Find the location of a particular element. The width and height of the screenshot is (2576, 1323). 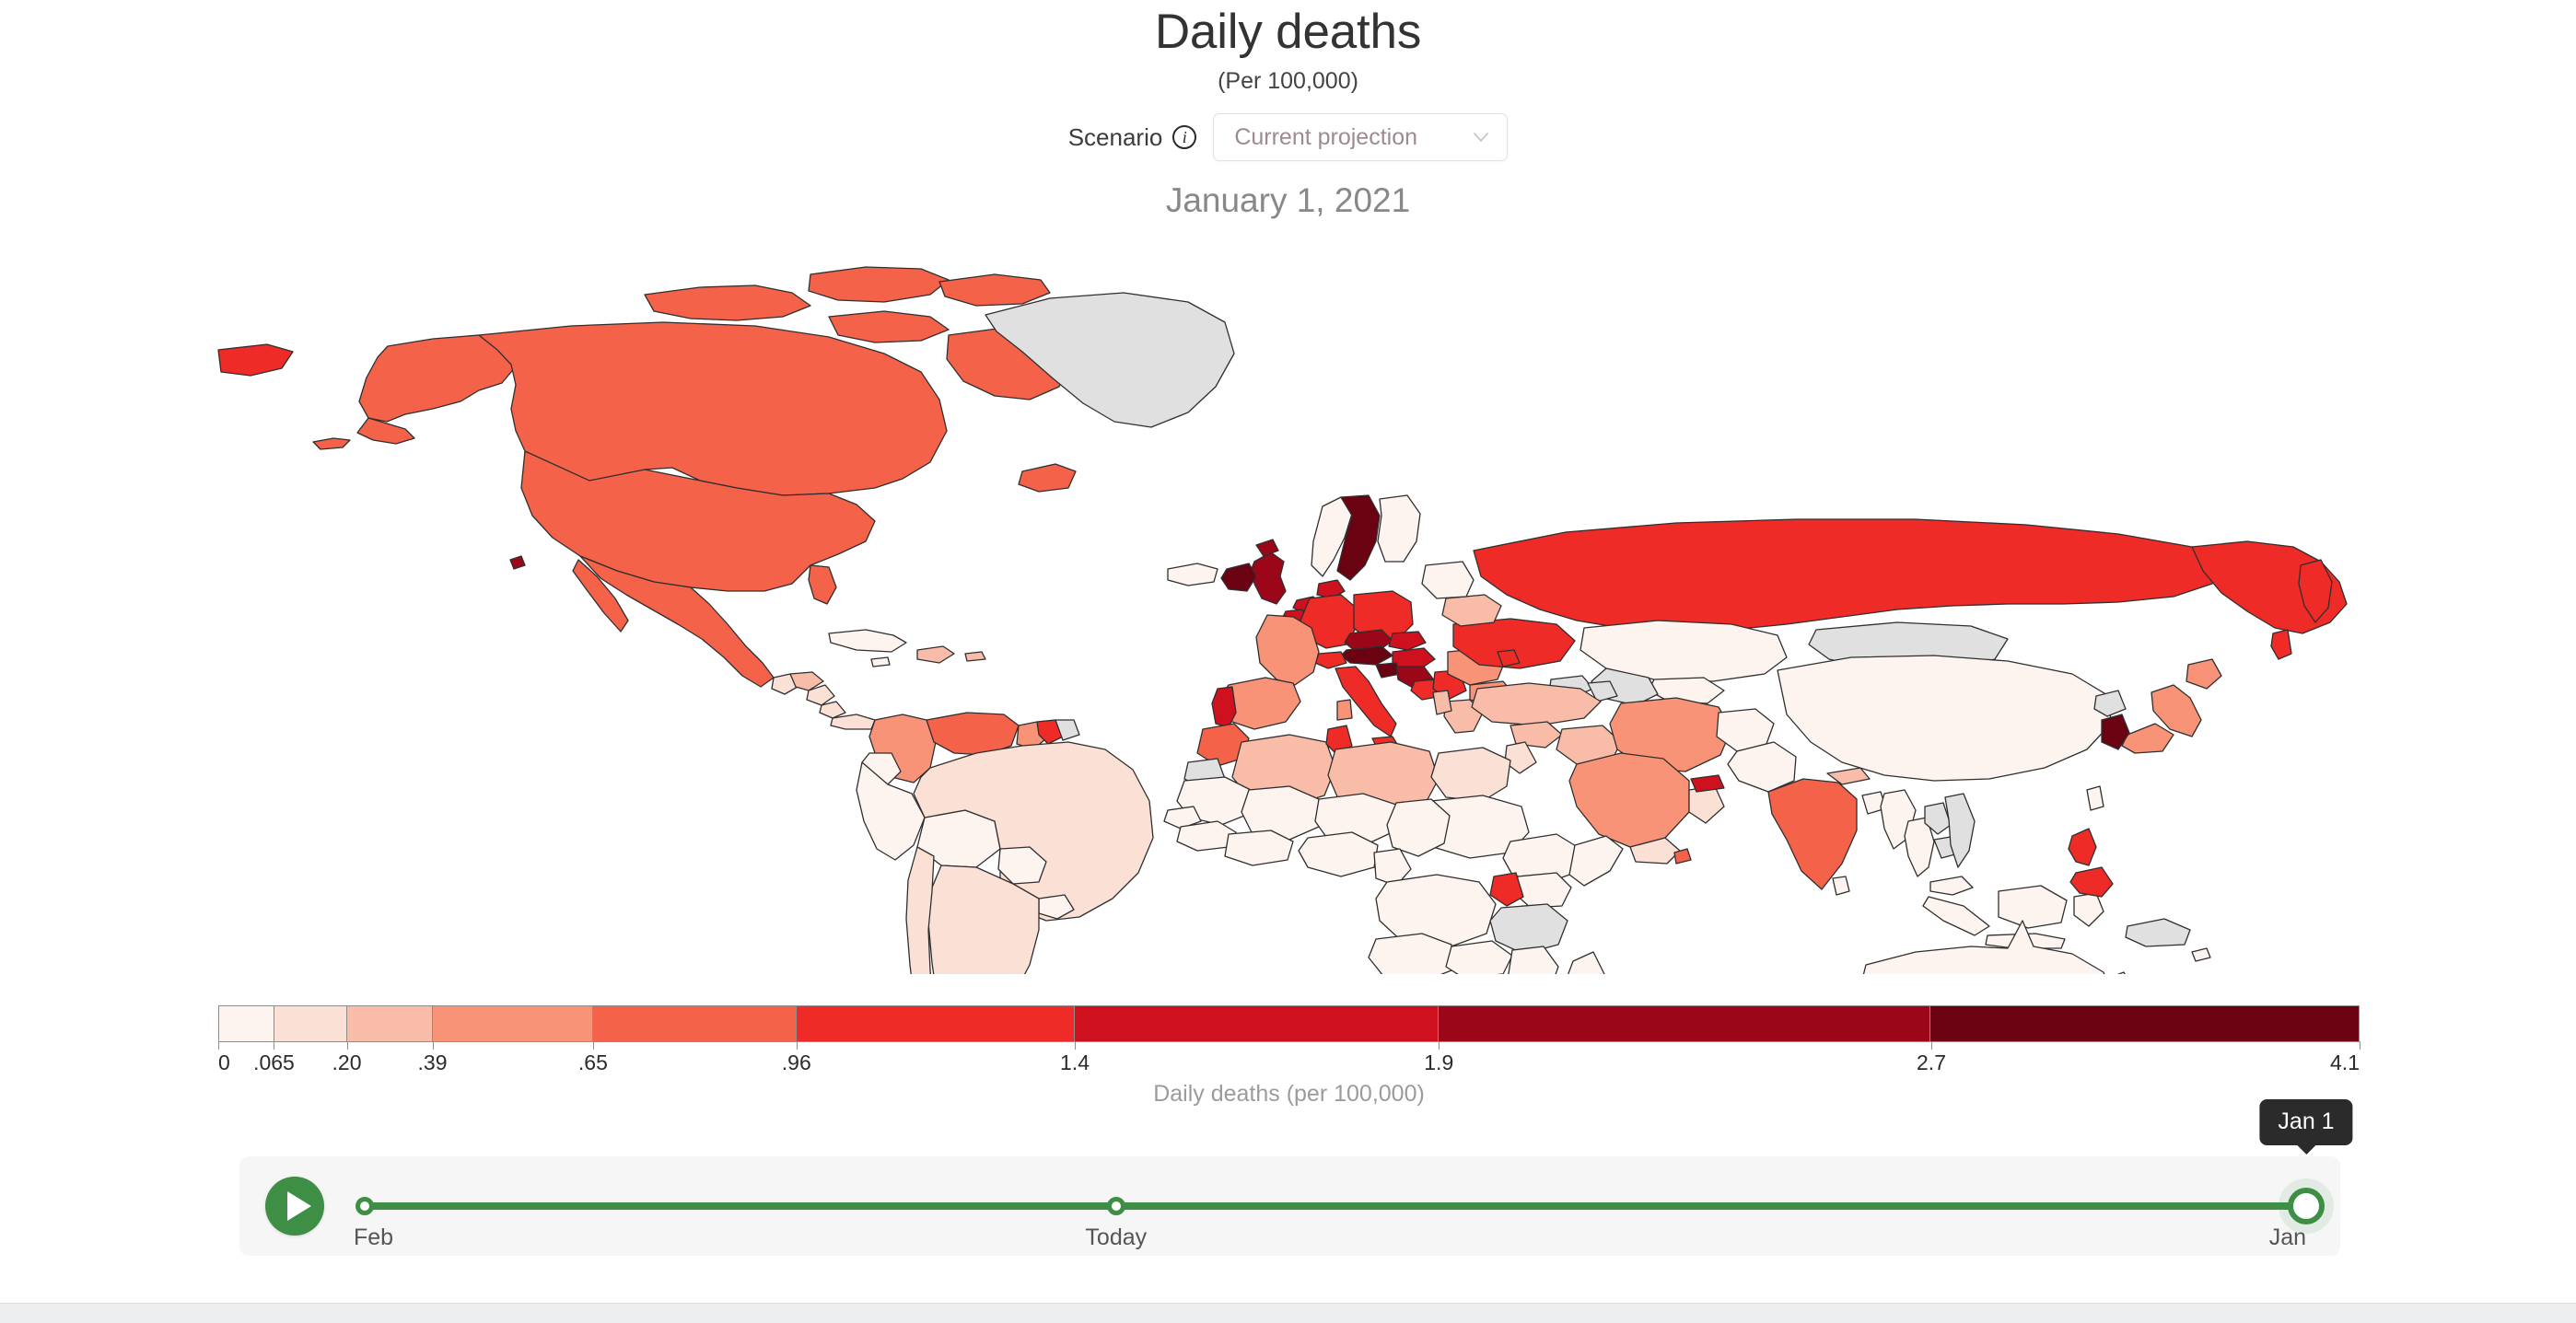

timeline-label-0: Feb is located at coordinates (374, 1237).